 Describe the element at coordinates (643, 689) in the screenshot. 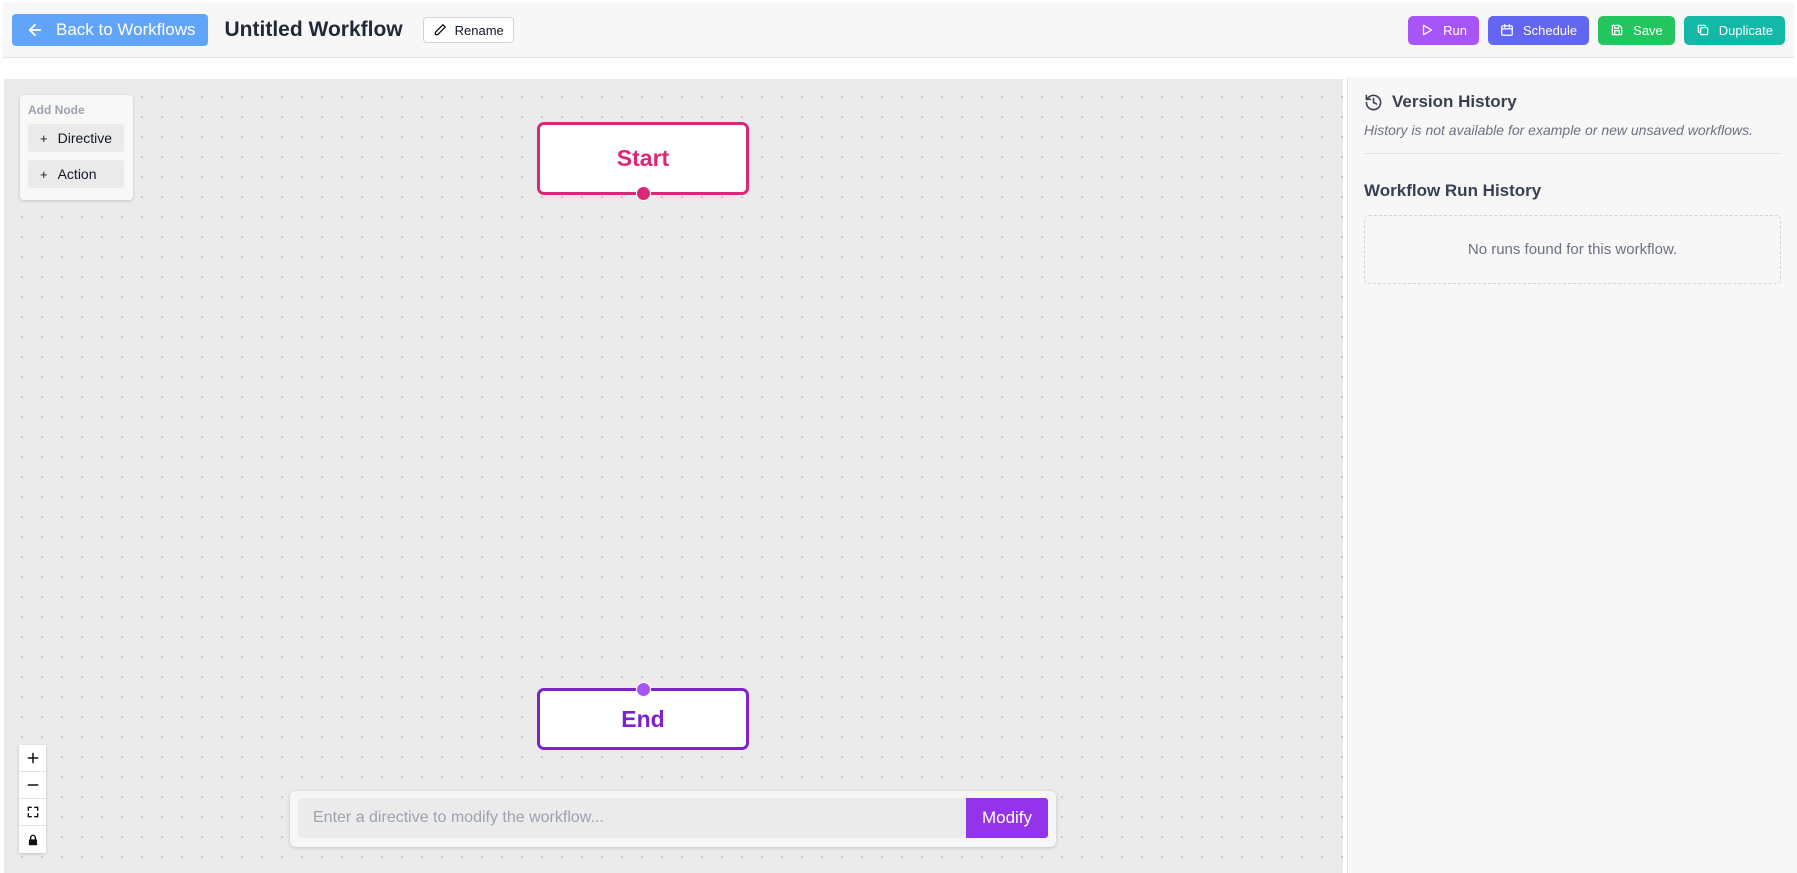

I see `end-node-input-handle` at that location.